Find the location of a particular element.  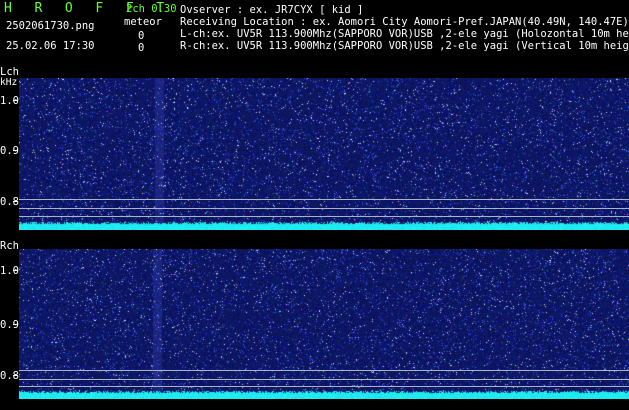

rch-ytick-label: 1.0 is located at coordinates (9, 271).